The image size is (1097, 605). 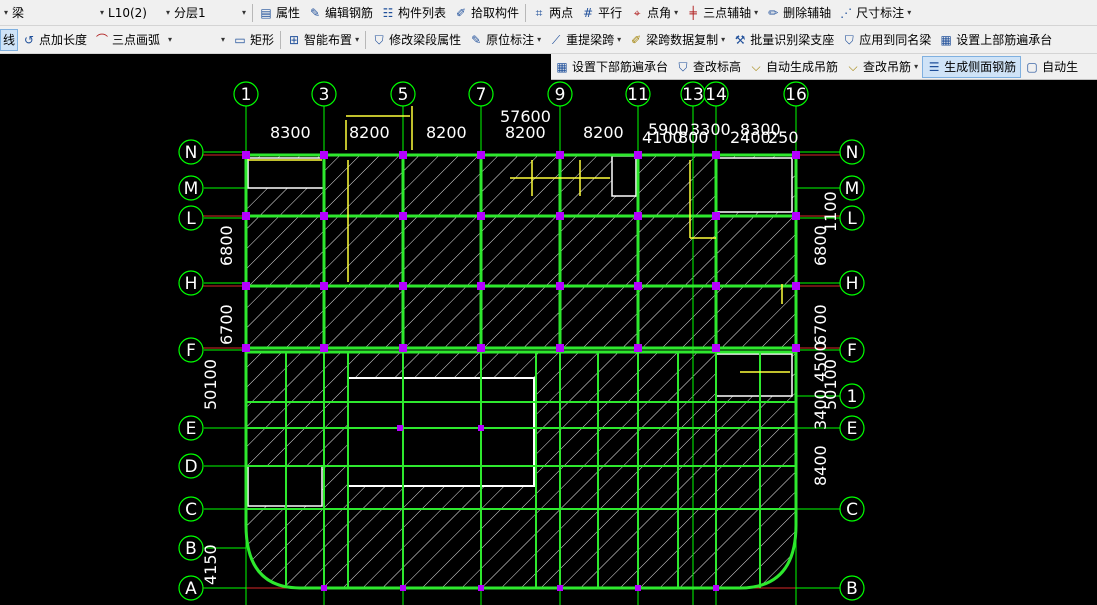 What do you see at coordinates (1051, 67) in the screenshot?
I see `auto-gen-button: ▢ 自动生` at bounding box center [1051, 67].